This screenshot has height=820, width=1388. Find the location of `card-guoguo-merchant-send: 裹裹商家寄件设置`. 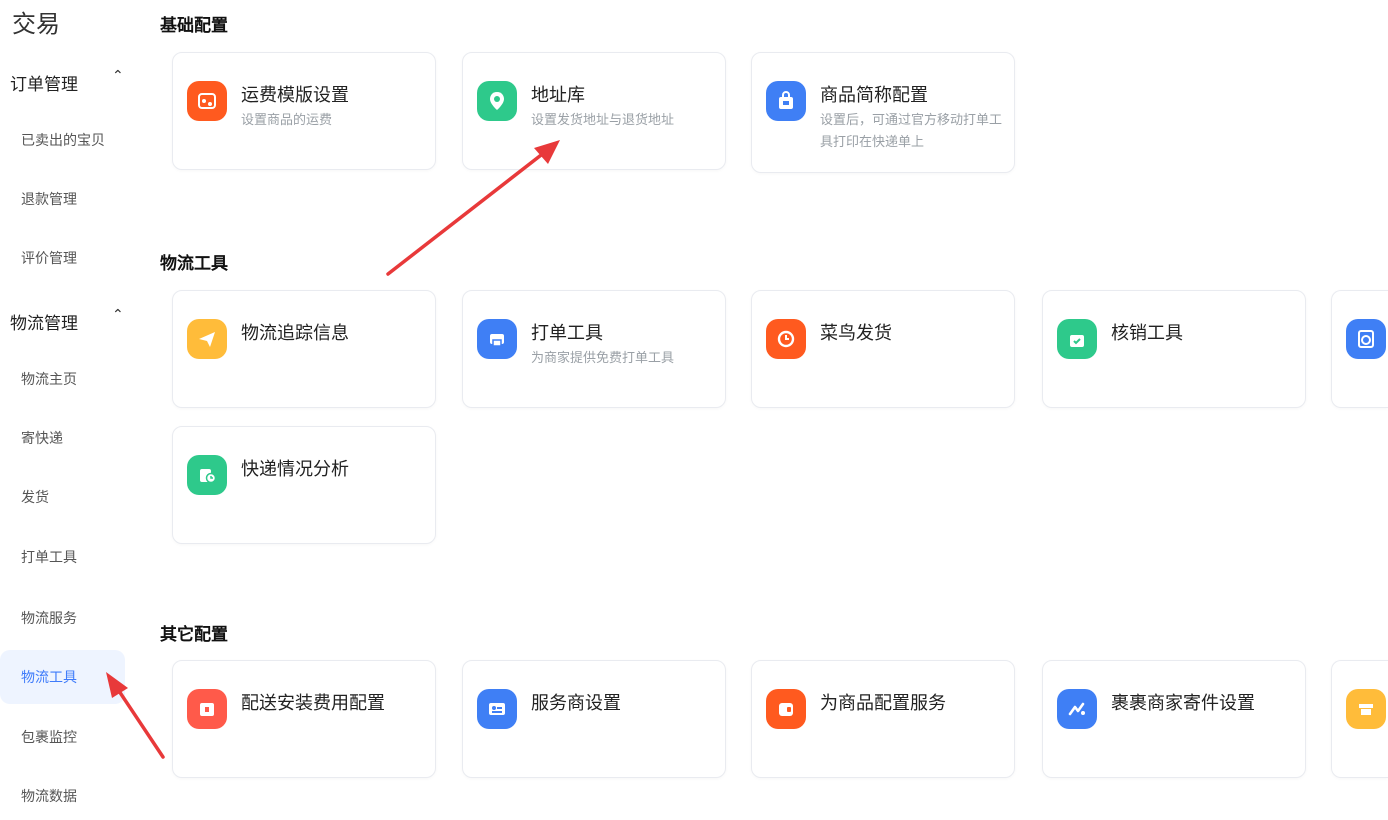

card-guoguo-merchant-send: 裹裹商家寄件设置 is located at coordinates (1174, 719).